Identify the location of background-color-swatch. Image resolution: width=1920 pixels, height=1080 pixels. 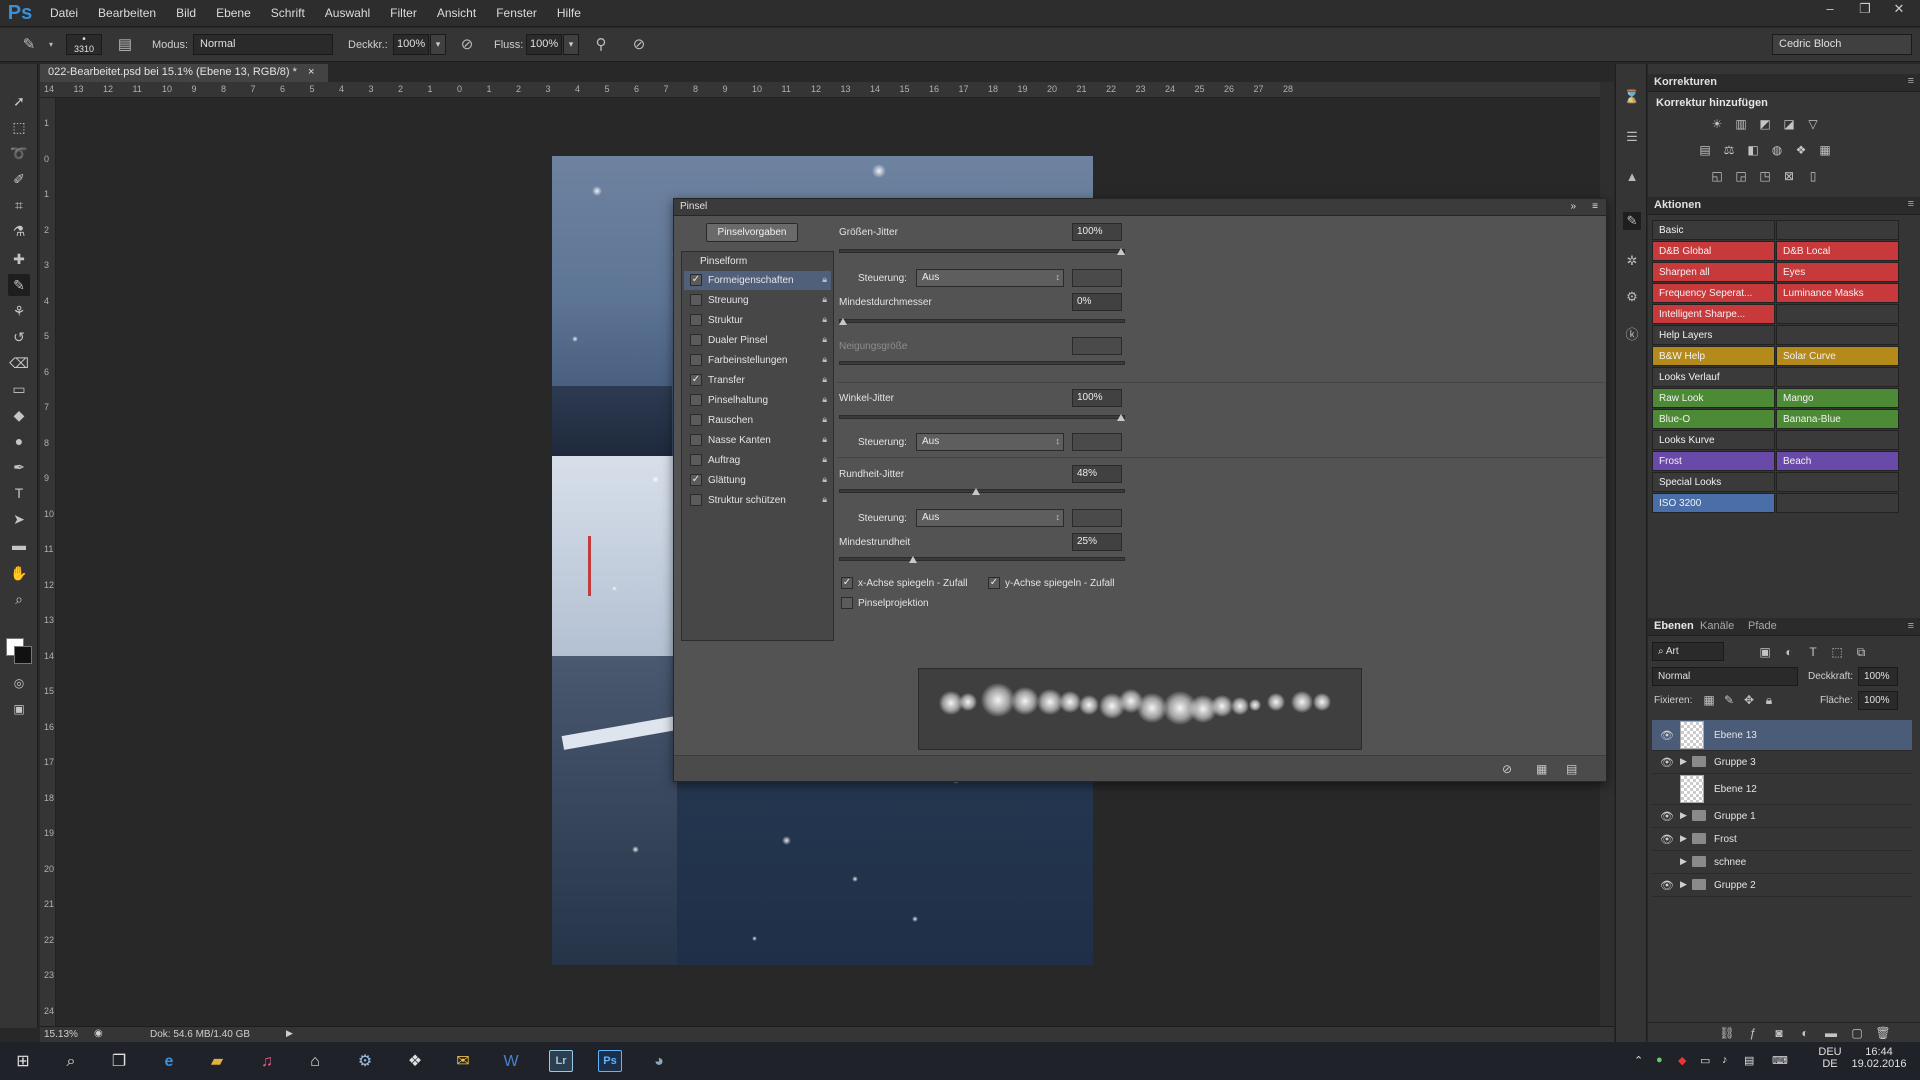
(23, 655).